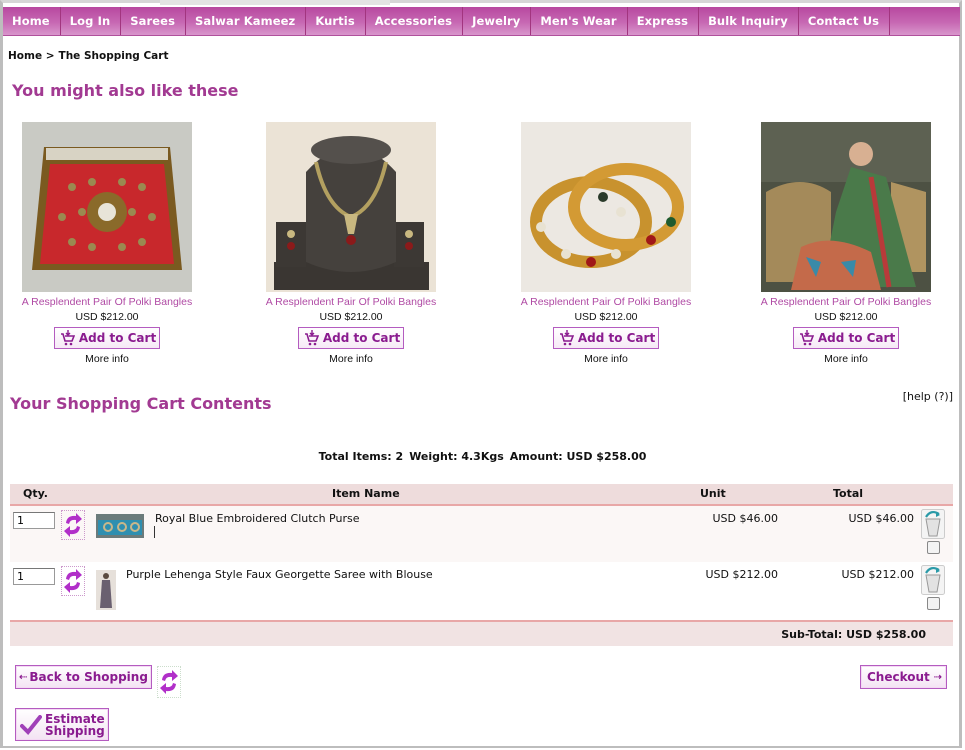  What do you see at coordinates (113, 56) in the screenshot?
I see `breadcrumb-current: The Shopping Cart` at bounding box center [113, 56].